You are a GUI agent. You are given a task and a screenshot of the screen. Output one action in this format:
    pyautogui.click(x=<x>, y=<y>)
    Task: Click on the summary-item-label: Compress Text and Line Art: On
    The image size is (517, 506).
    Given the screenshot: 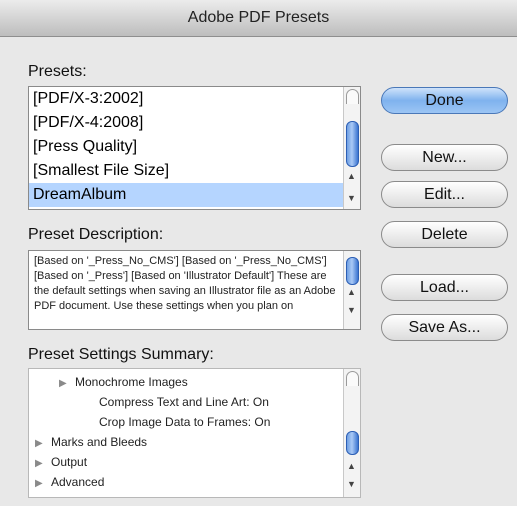 What is the action you would take?
    pyautogui.click(x=184, y=402)
    